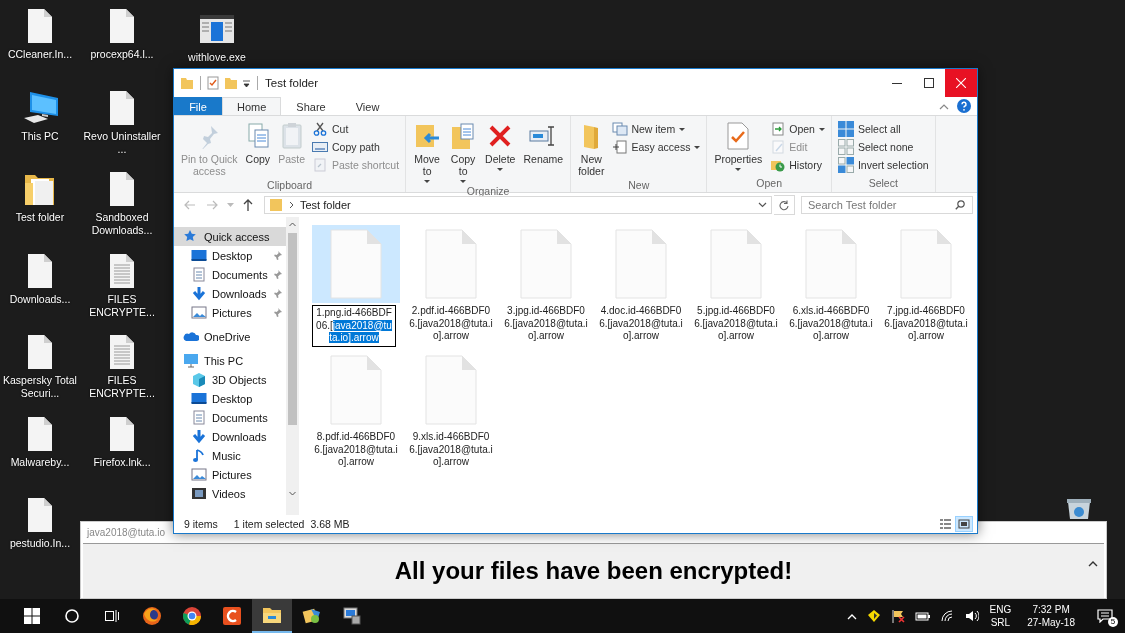  I want to click on search-icon, so click(960, 205).